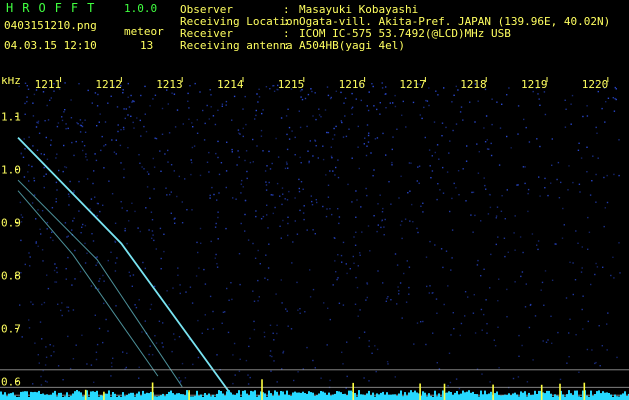 Image resolution: width=629 pixels, height=400 pixels. Describe the element at coordinates (11, 82) in the screenshot. I see `y-axis-unit: kHz` at that location.